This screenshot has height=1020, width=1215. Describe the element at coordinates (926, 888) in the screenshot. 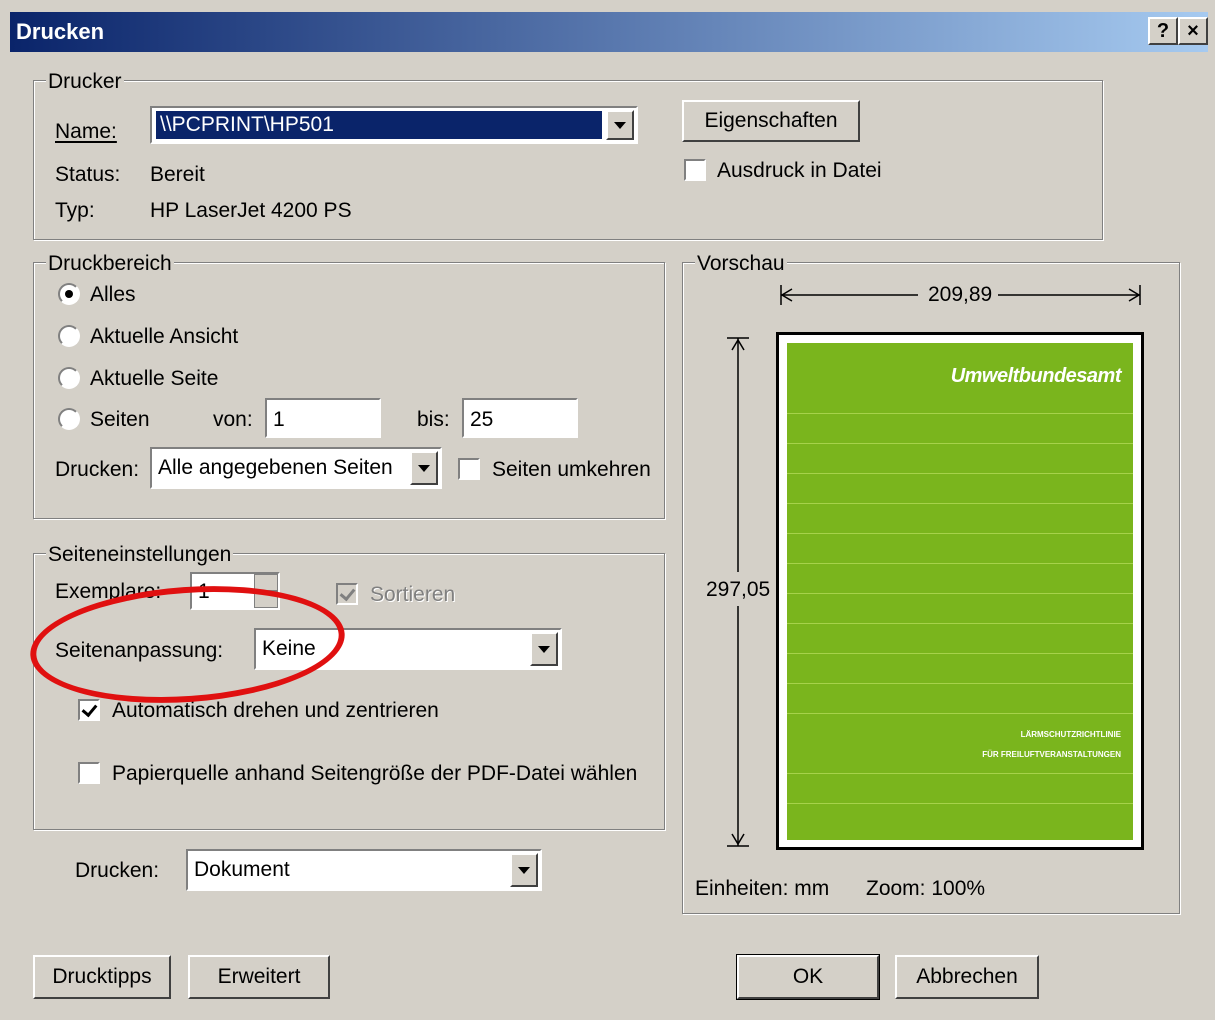

I see `zoom-label: Zoom: 100%` at that location.